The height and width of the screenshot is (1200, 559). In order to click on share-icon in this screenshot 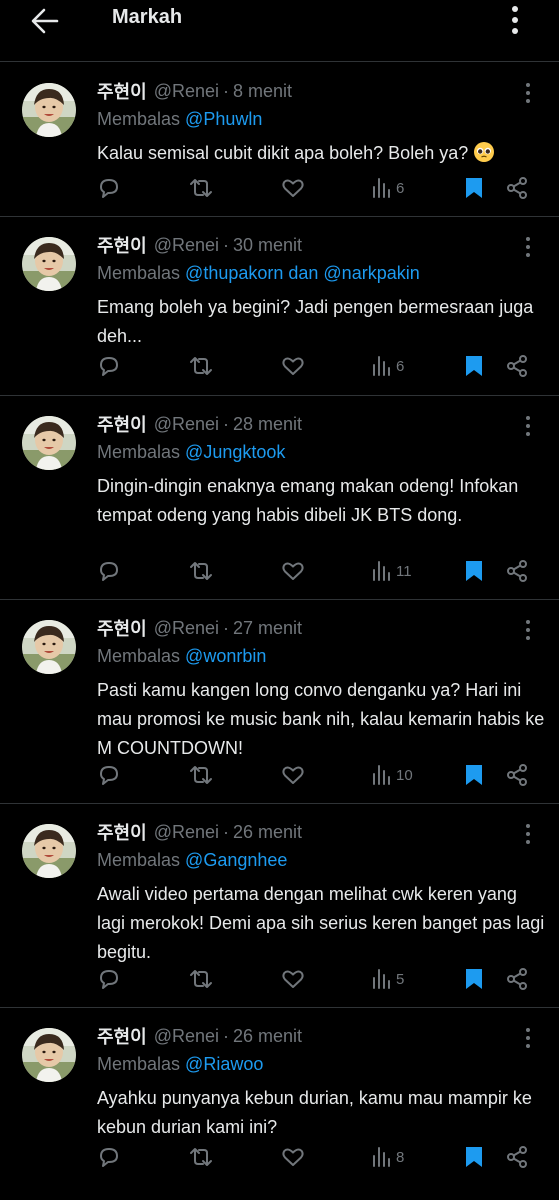, I will do `click(517, 1157)`.